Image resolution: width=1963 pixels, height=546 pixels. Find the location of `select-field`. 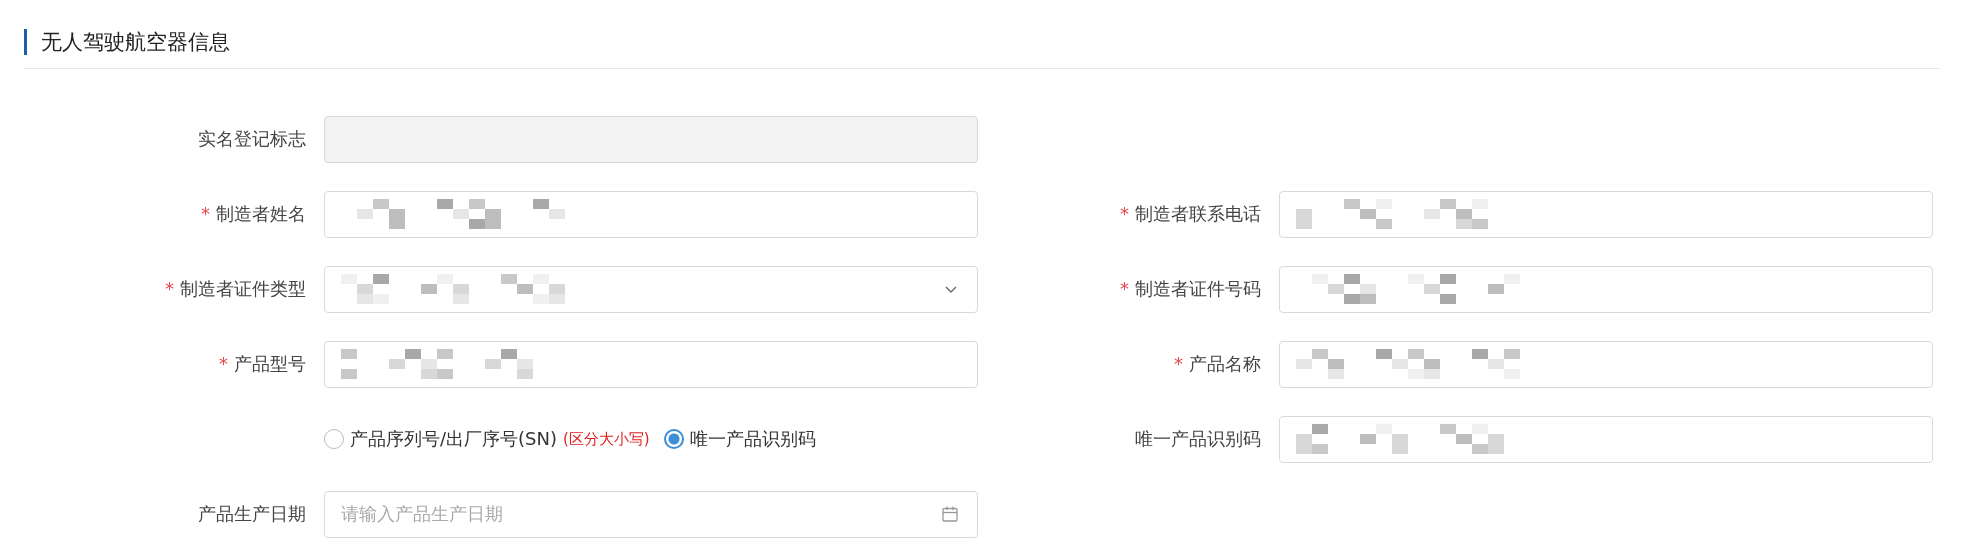

select-field is located at coordinates (651, 289).